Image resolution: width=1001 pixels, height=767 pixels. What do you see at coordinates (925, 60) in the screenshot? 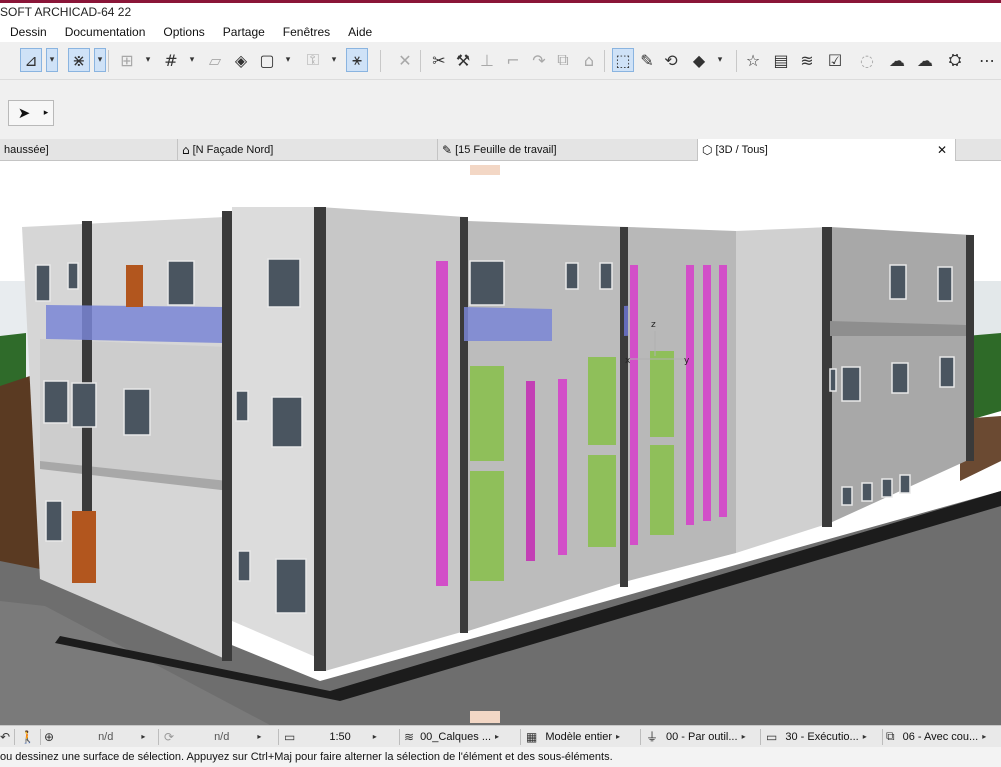
I see `cloud-receive-icon: ☁` at bounding box center [925, 60].